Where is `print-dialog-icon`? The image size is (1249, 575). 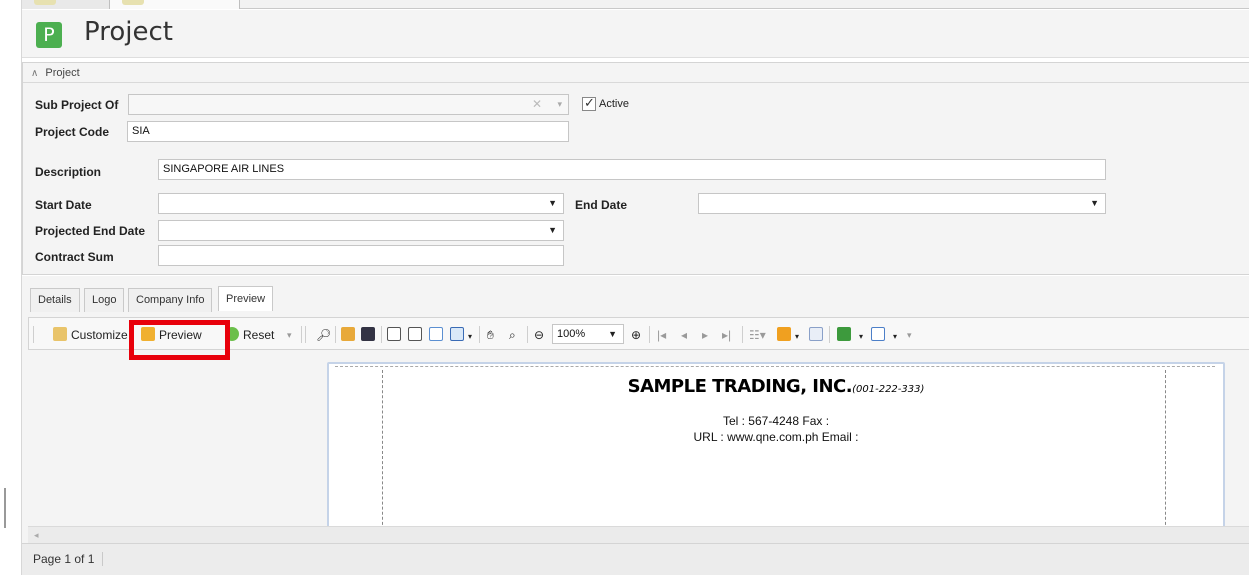
print-dialog-icon is located at coordinates (396, 335).